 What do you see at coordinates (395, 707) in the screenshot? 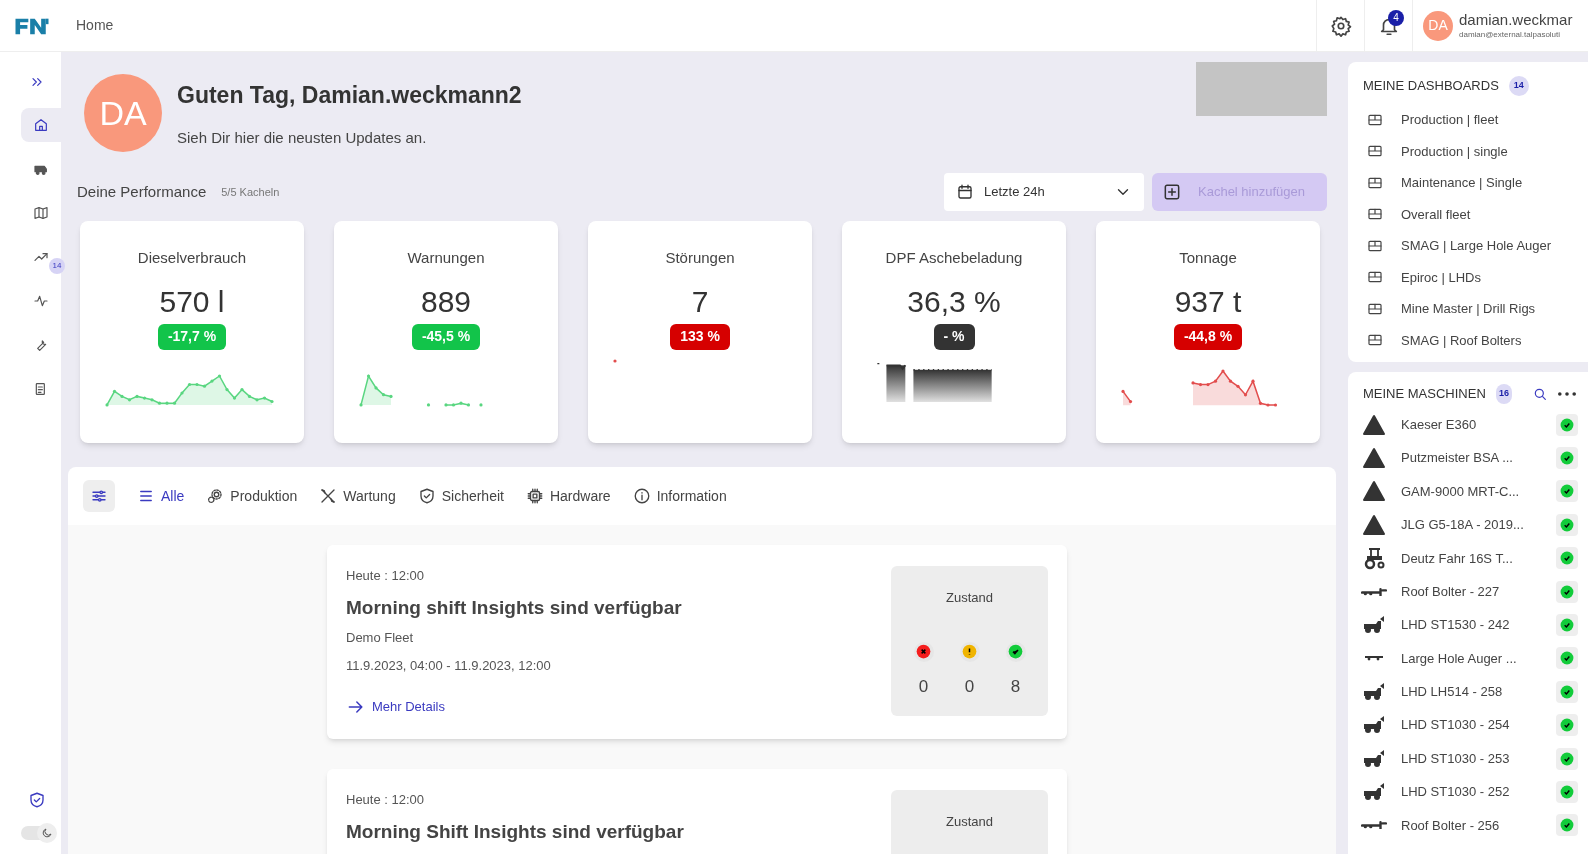
I see `more-details-link: Mehr Details` at bounding box center [395, 707].